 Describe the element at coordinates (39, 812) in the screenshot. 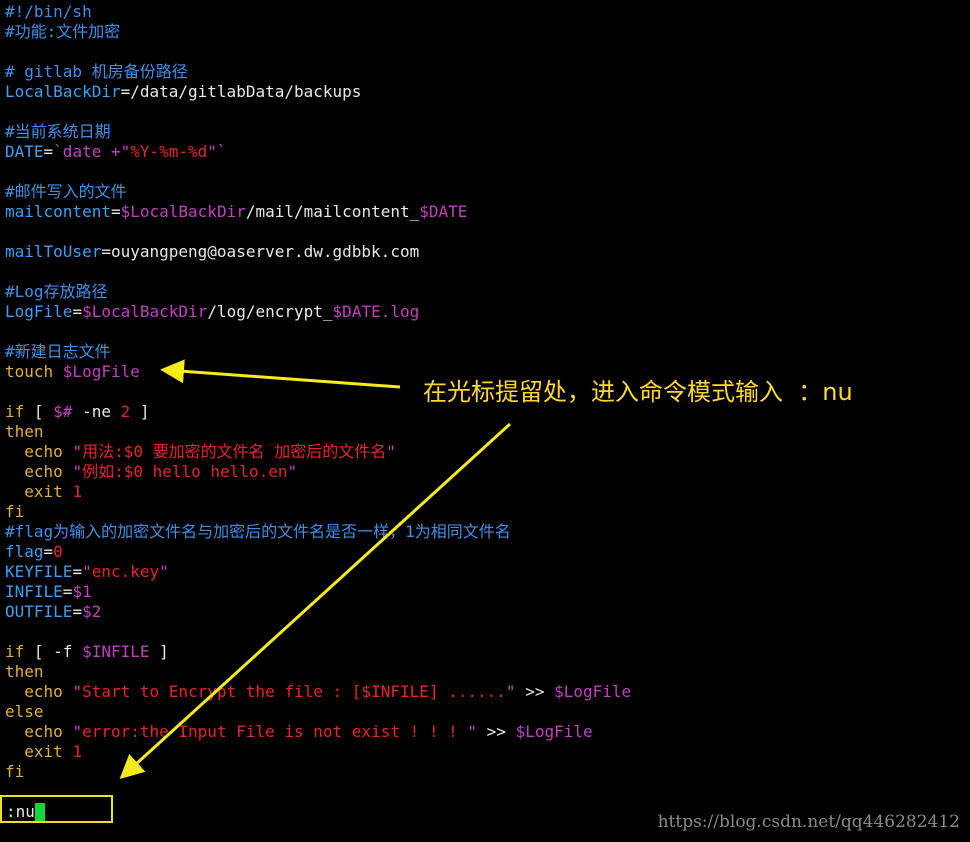

I see `cursor` at that location.